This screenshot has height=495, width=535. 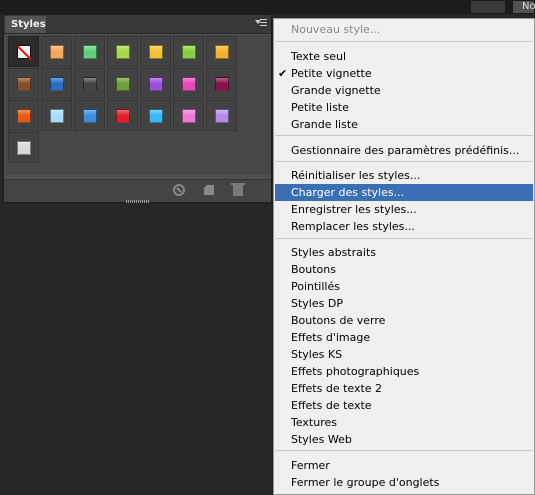 What do you see at coordinates (263, 22) in the screenshot?
I see `menu-lines-icon` at bounding box center [263, 22].